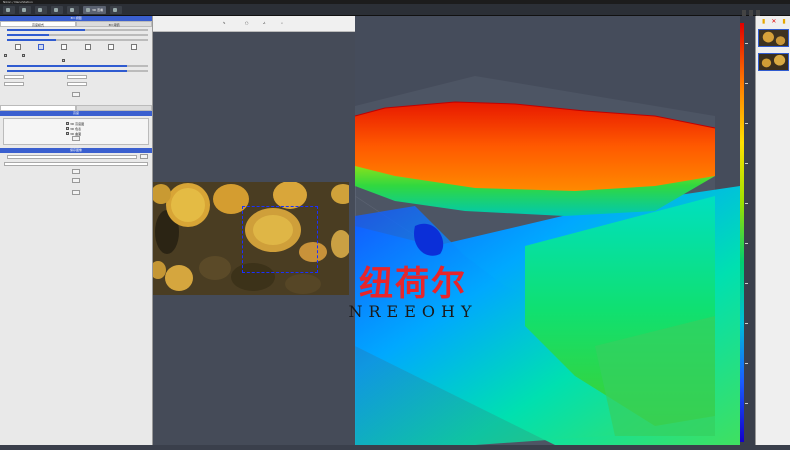 The image size is (790, 450). What do you see at coordinates (763, 21) in the screenshot?
I see `folder-icon: ▮` at bounding box center [763, 21].